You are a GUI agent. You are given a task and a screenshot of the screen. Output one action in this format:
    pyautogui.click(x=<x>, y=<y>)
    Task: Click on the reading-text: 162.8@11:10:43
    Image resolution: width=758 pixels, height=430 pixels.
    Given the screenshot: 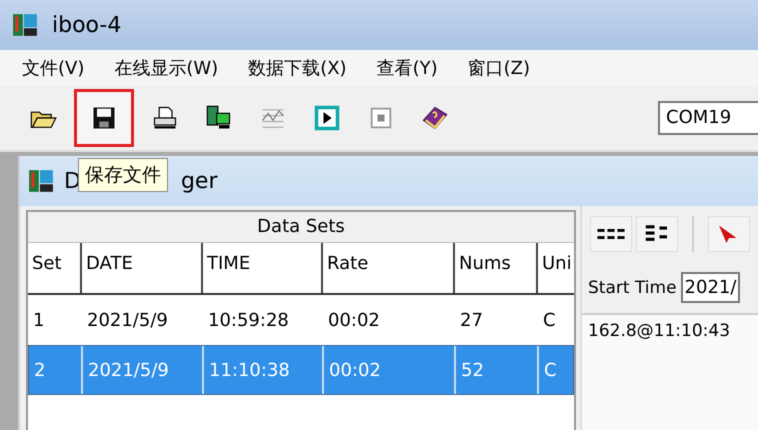 What is the action you would take?
    pyautogui.click(x=670, y=372)
    